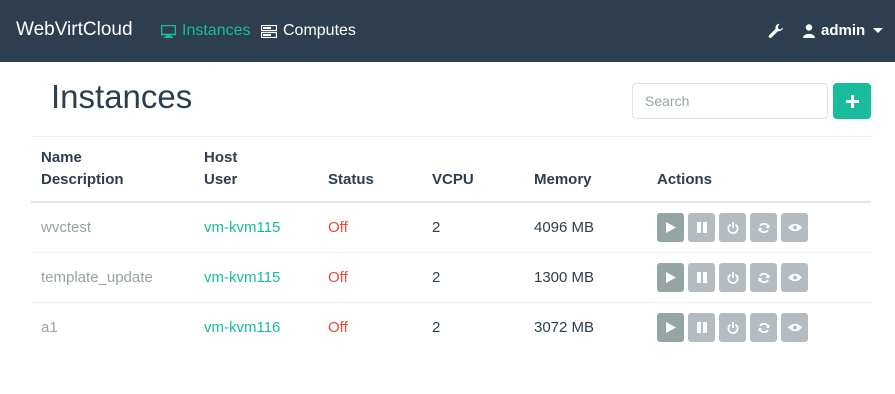 Image resolution: width=895 pixels, height=394 pixels. What do you see at coordinates (451, 136) in the screenshot?
I see `table-top-border` at bounding box center [451, 136].